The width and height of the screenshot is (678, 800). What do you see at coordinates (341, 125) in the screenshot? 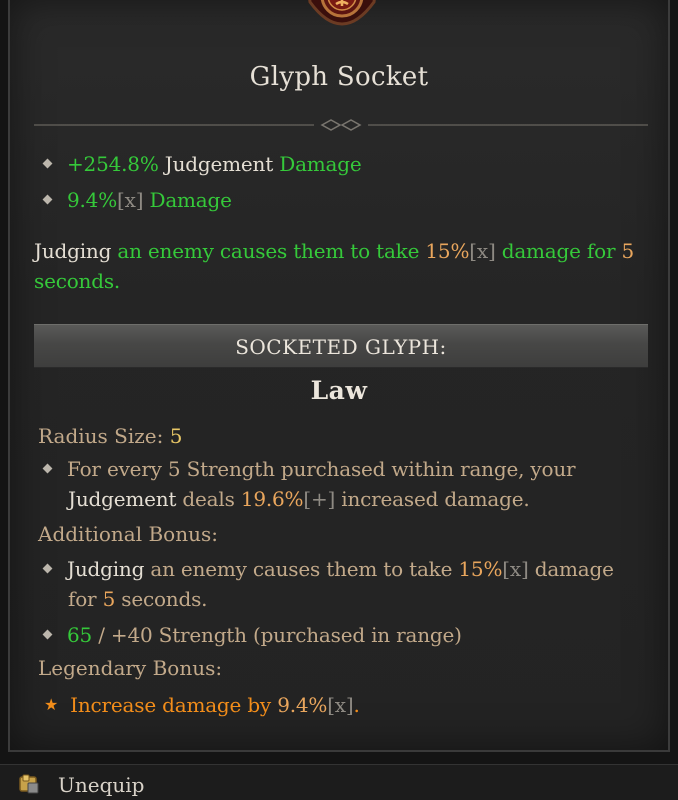
I see `divider-ornament-icon` at bounding box center [341, 125].